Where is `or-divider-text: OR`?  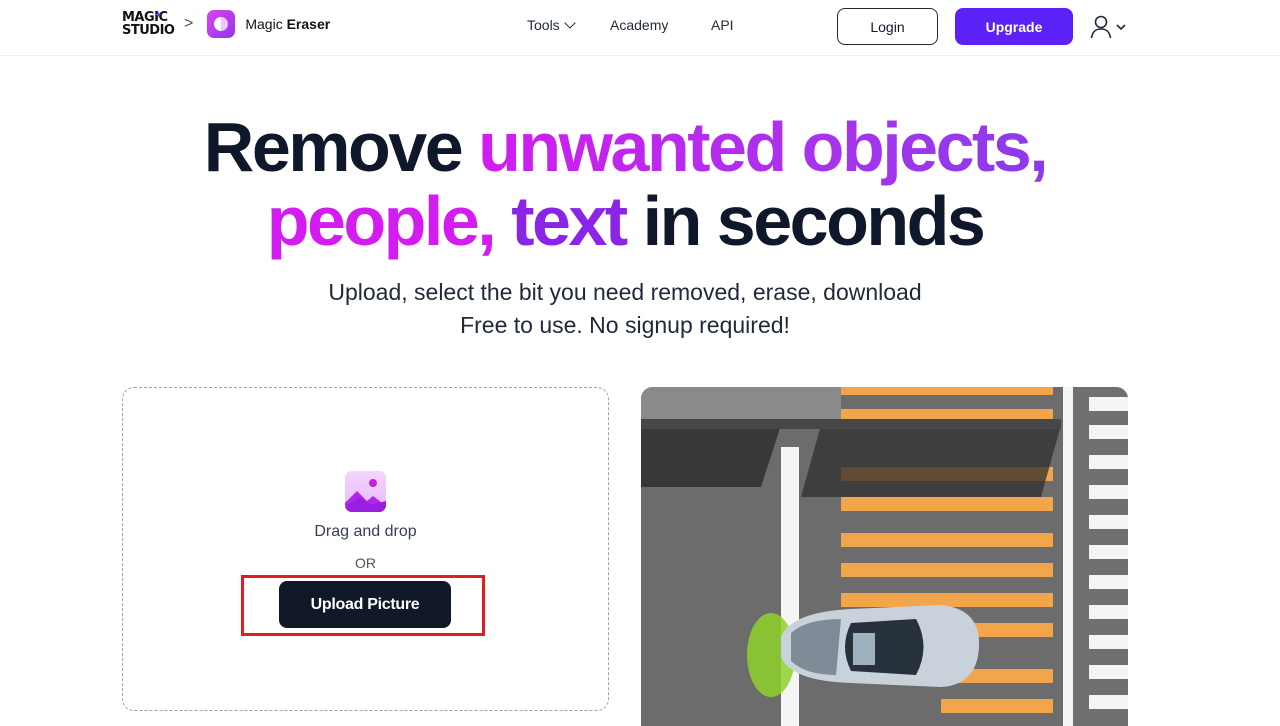
or-divider-text: OR is located at coordinates (365, 563).